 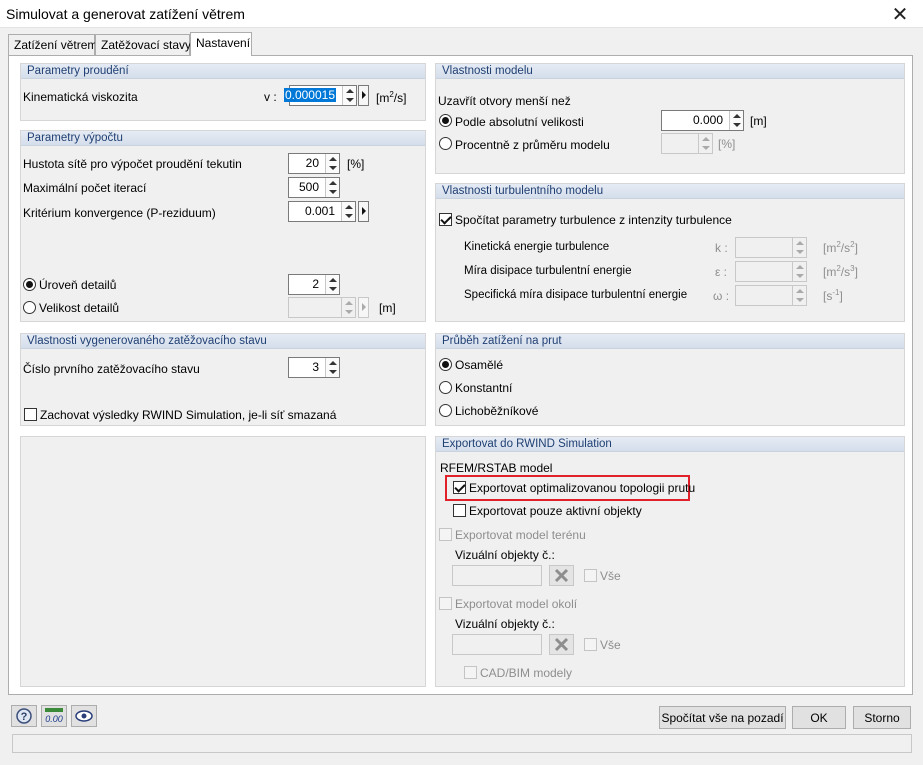 I want to click on units-icon: 0.00, so click(x=54, y=716).